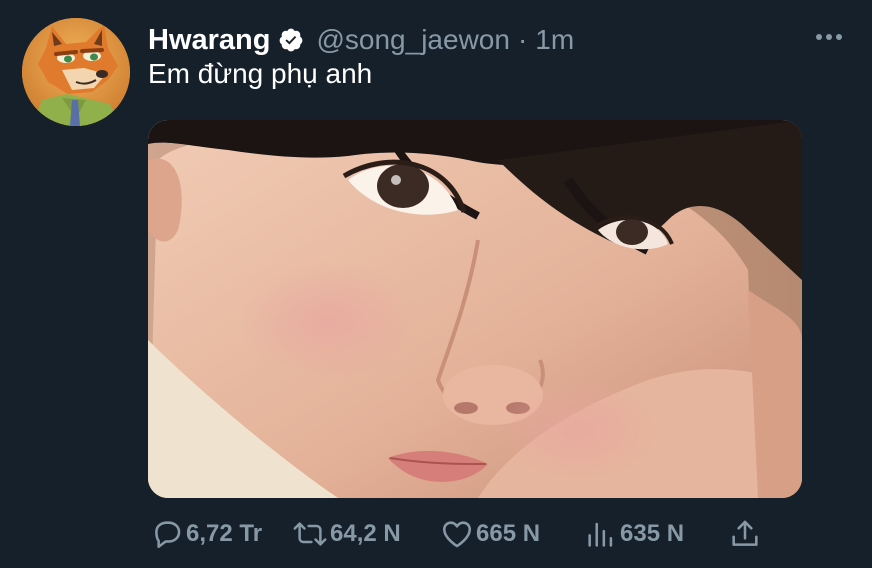 The image size is (872, 568). Describe the element at coordinates (600, 534) in the screenshot. I see `analytics-icon` at that location.